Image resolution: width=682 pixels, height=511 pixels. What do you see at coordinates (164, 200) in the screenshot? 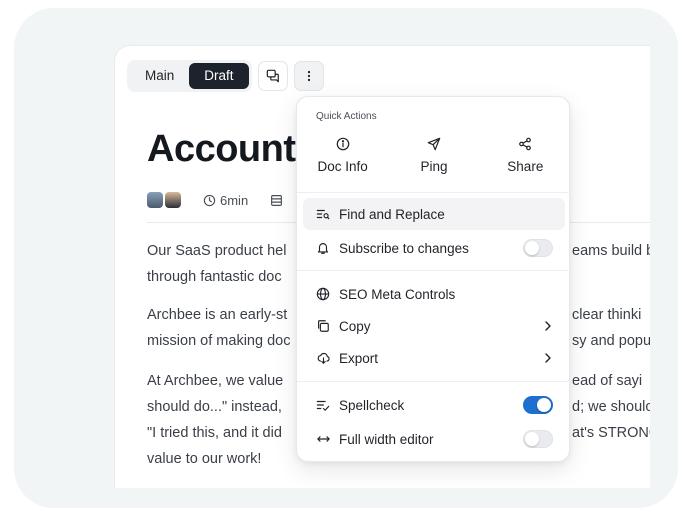
I see `contributors` at bounding box center [164, 200].